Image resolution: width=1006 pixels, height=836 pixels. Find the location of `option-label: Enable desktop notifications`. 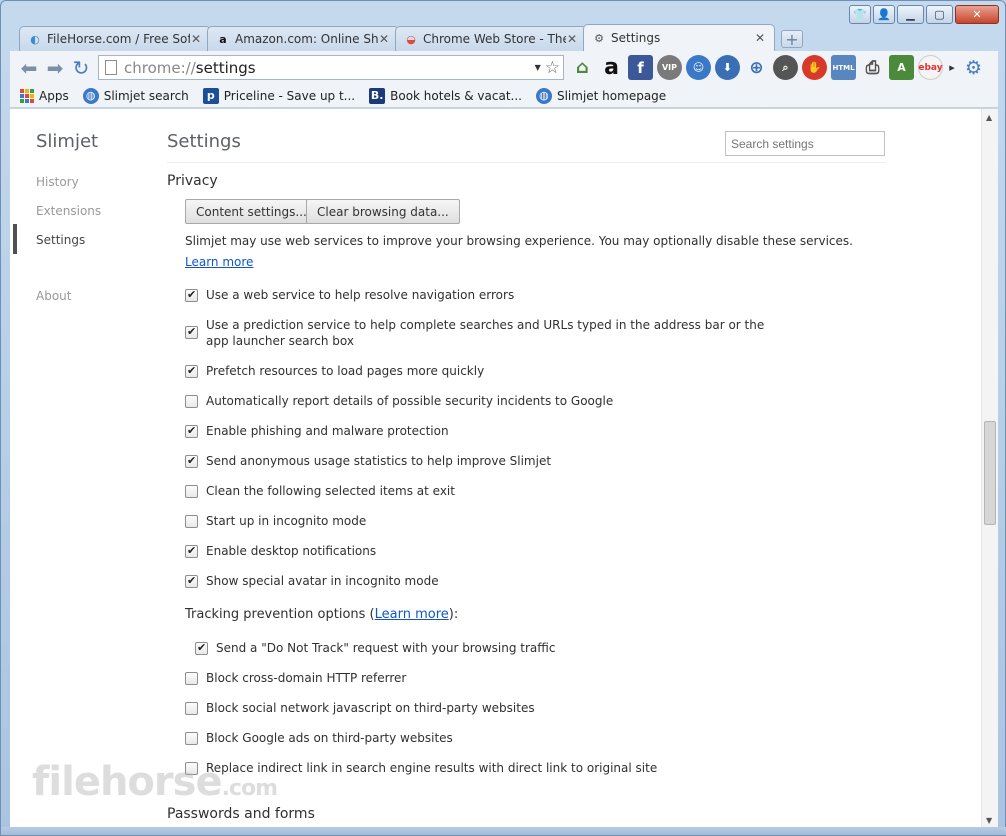

option-label: Enable desktop notifications is located at coordinates (291, 551).